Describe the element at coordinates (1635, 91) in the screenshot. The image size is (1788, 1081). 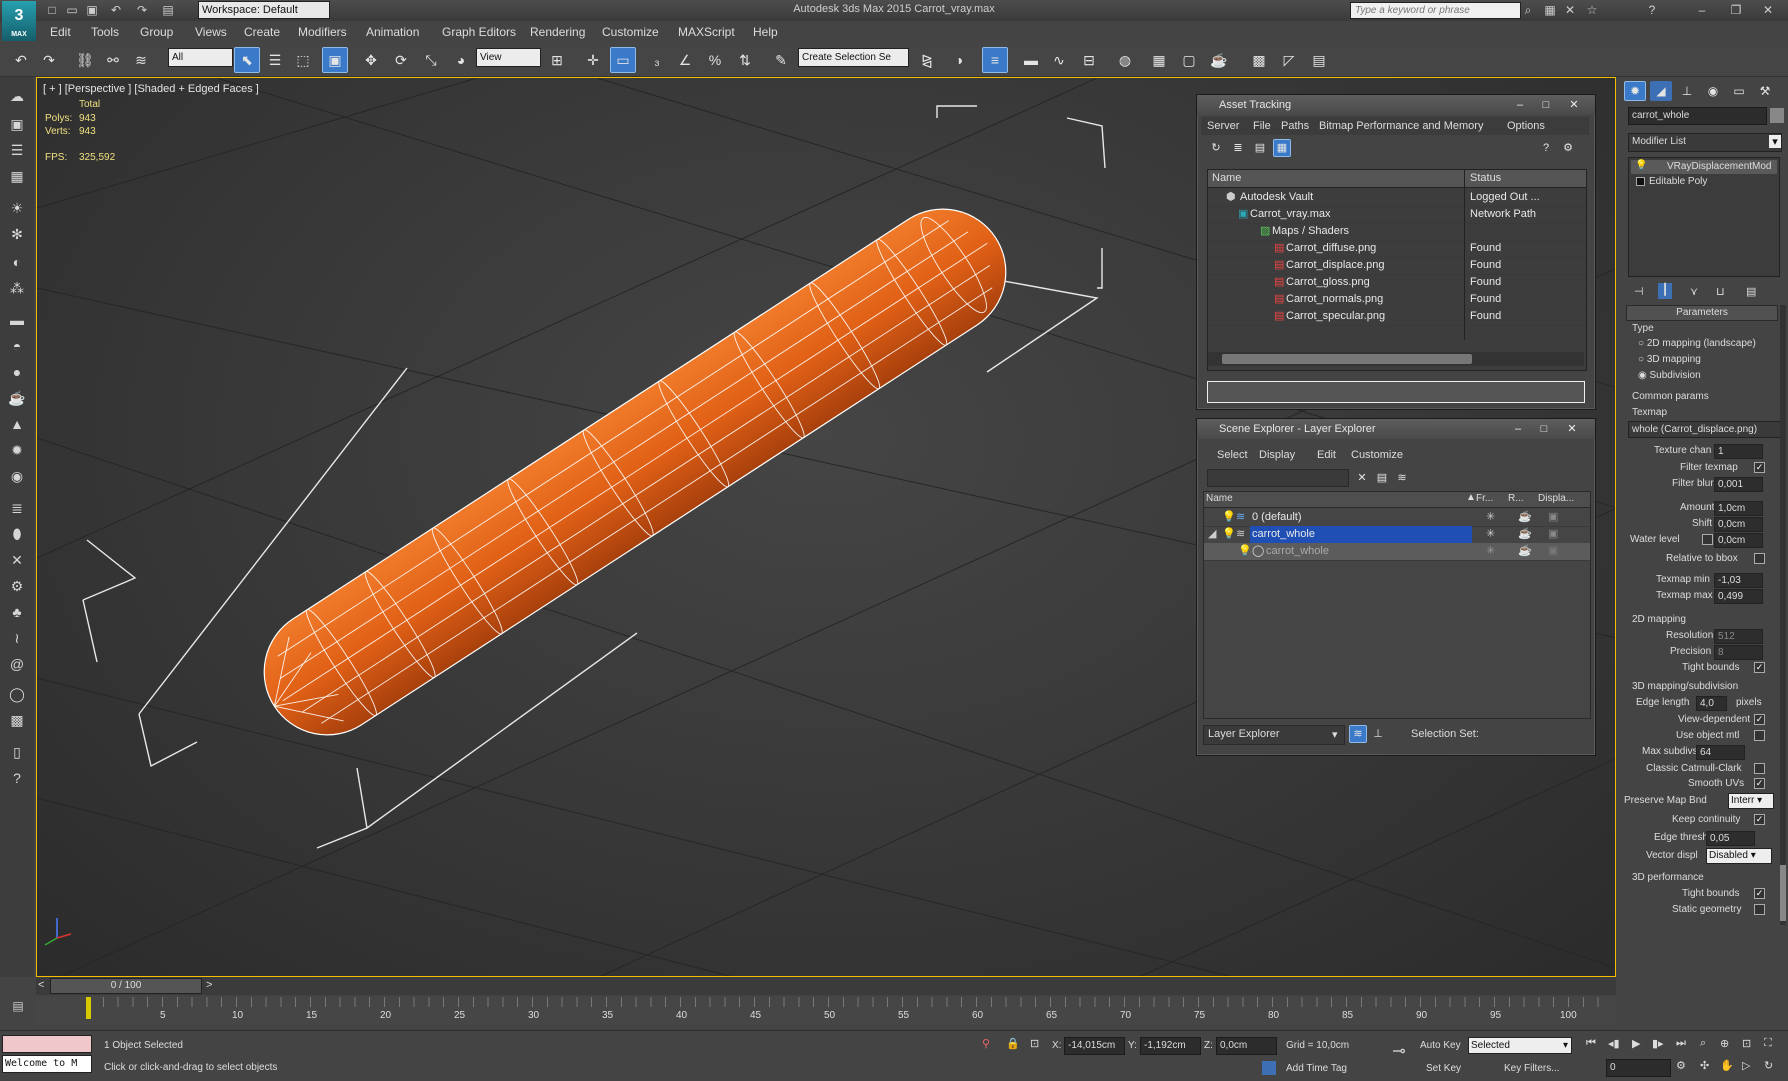
I see `create-tab-icon: ✹` at that location.